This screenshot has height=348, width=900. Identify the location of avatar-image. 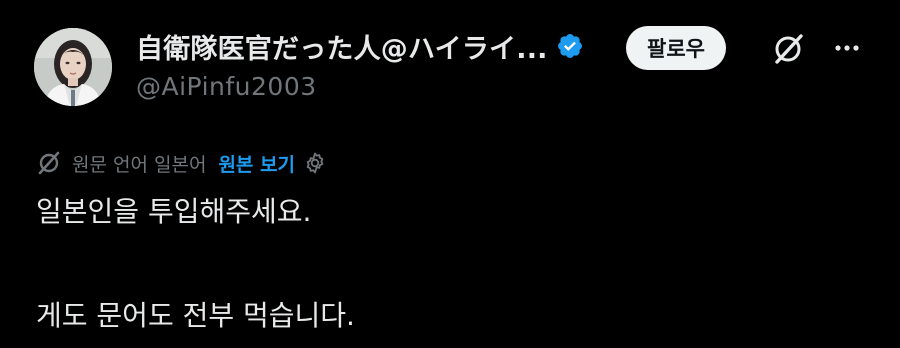
(73, 67).